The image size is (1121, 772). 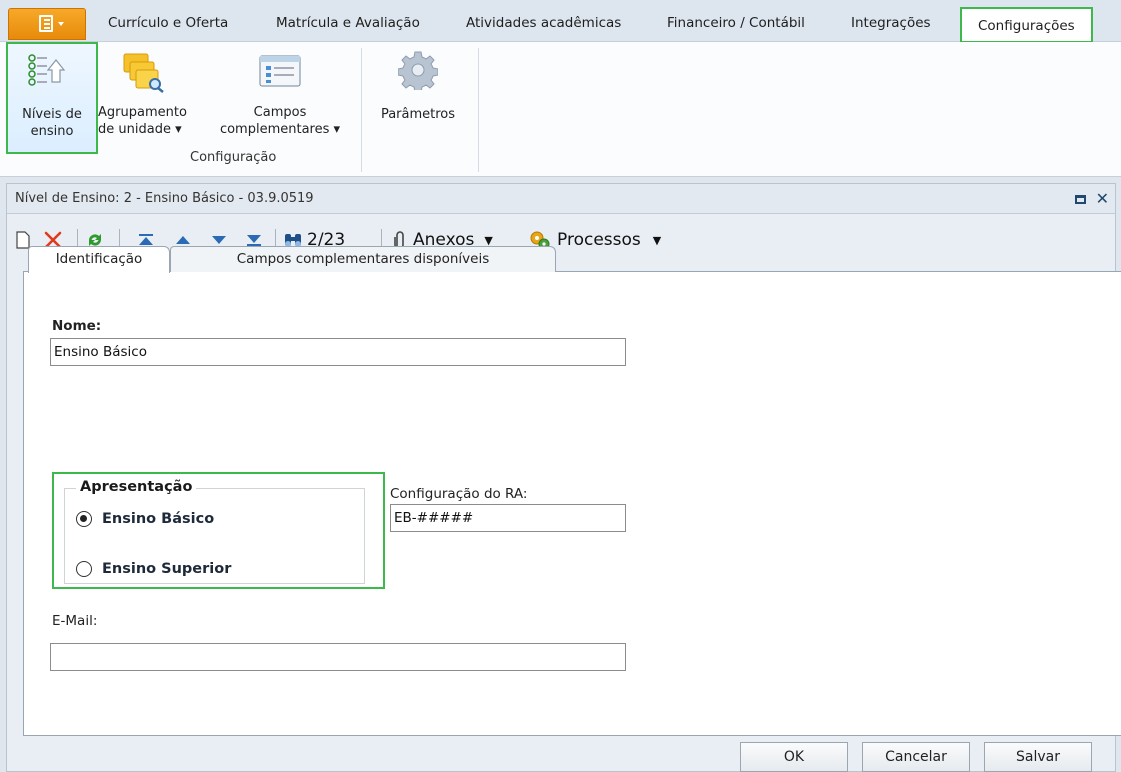 I want to click on campos-label-line1: Campos, so click(x=280, y=112).